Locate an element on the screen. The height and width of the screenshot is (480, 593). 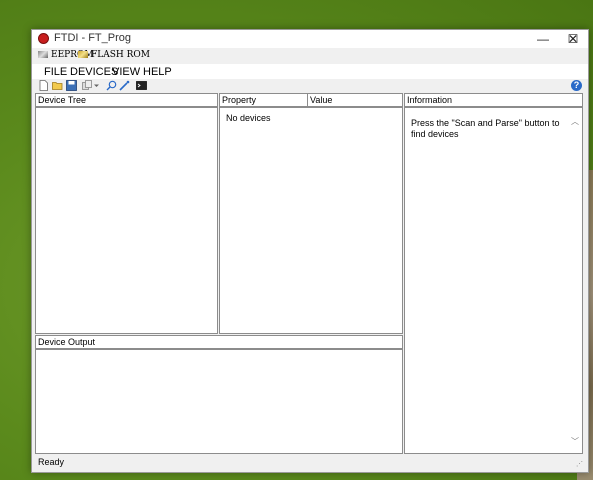
menu-file: FILE is located at coordinates (55, 72).